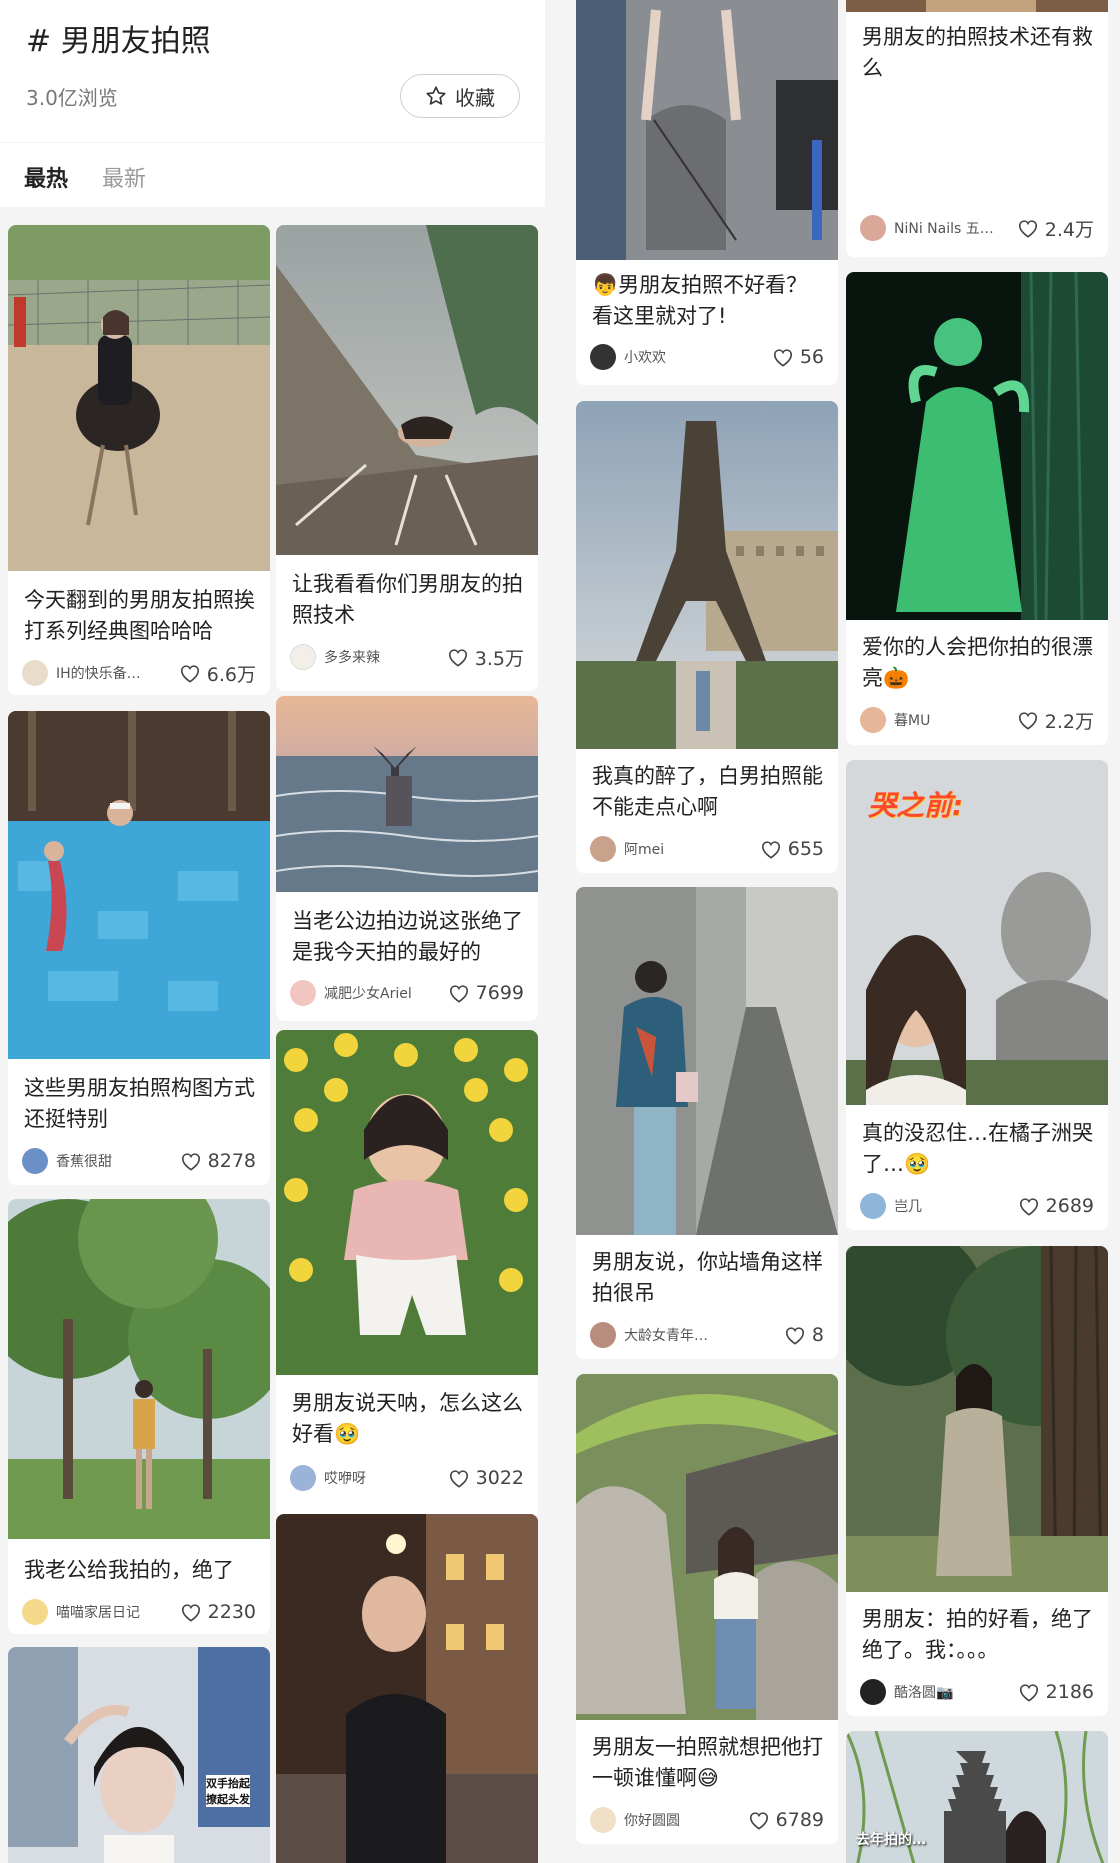 This screenshot has width=1120, height=1863. Describe the element at coordinates (698, 357) in the screenshot. I see `author-name: 小欢欢` at that location.